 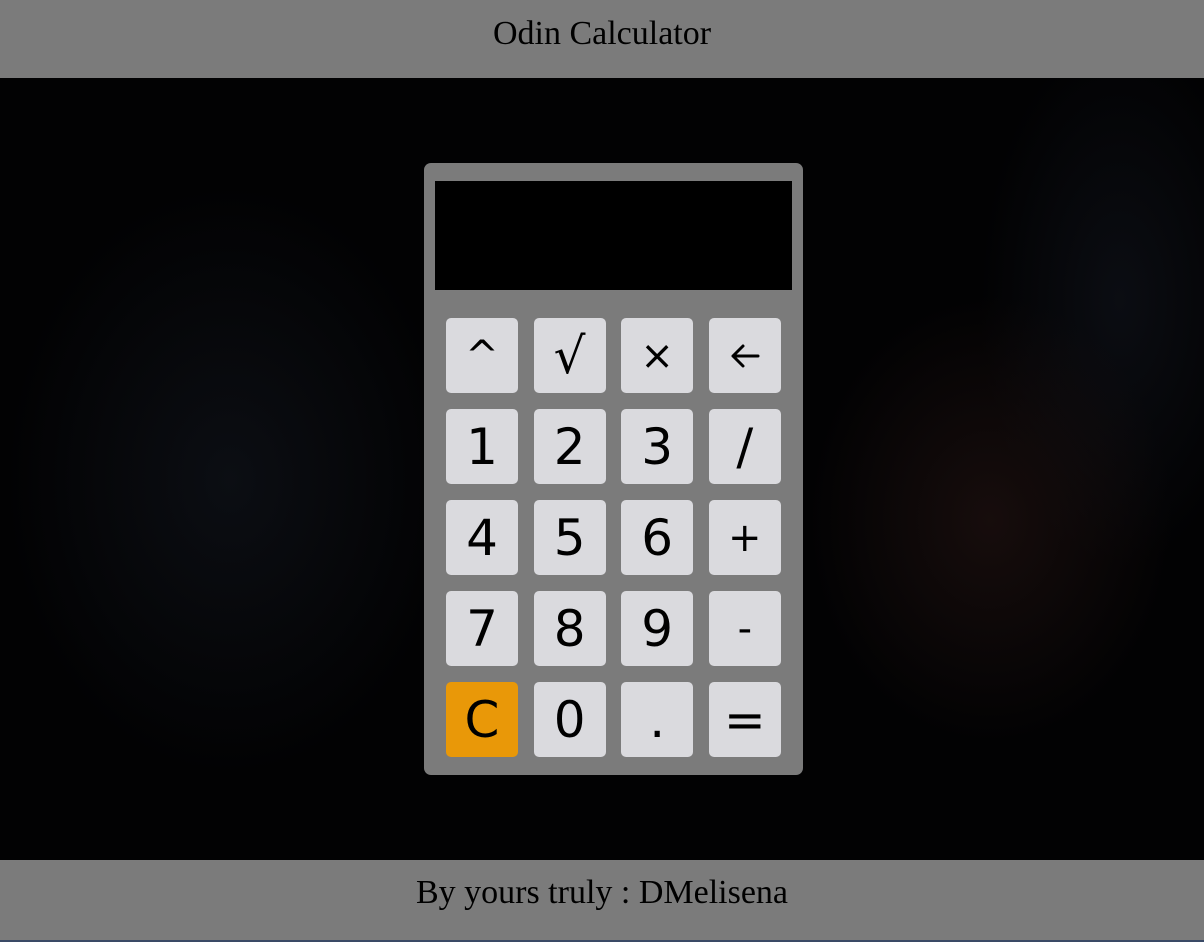 What do you see at coordinates (602, 33) in the screenshot?
I see `page-title: Odin Calculator` at bounding box center [602, 33].